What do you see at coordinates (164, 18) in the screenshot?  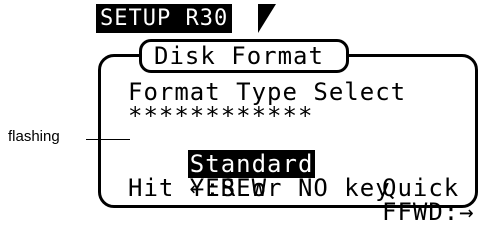 I see `setup-header: SETUP R30` at bounding box center [164, 18].